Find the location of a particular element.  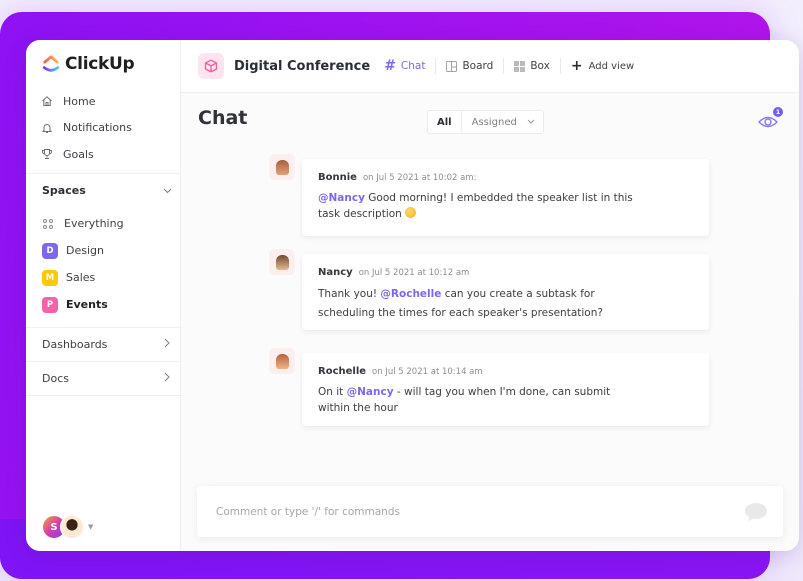

tab-chat: # Chat is located at coordinates (404, 66).